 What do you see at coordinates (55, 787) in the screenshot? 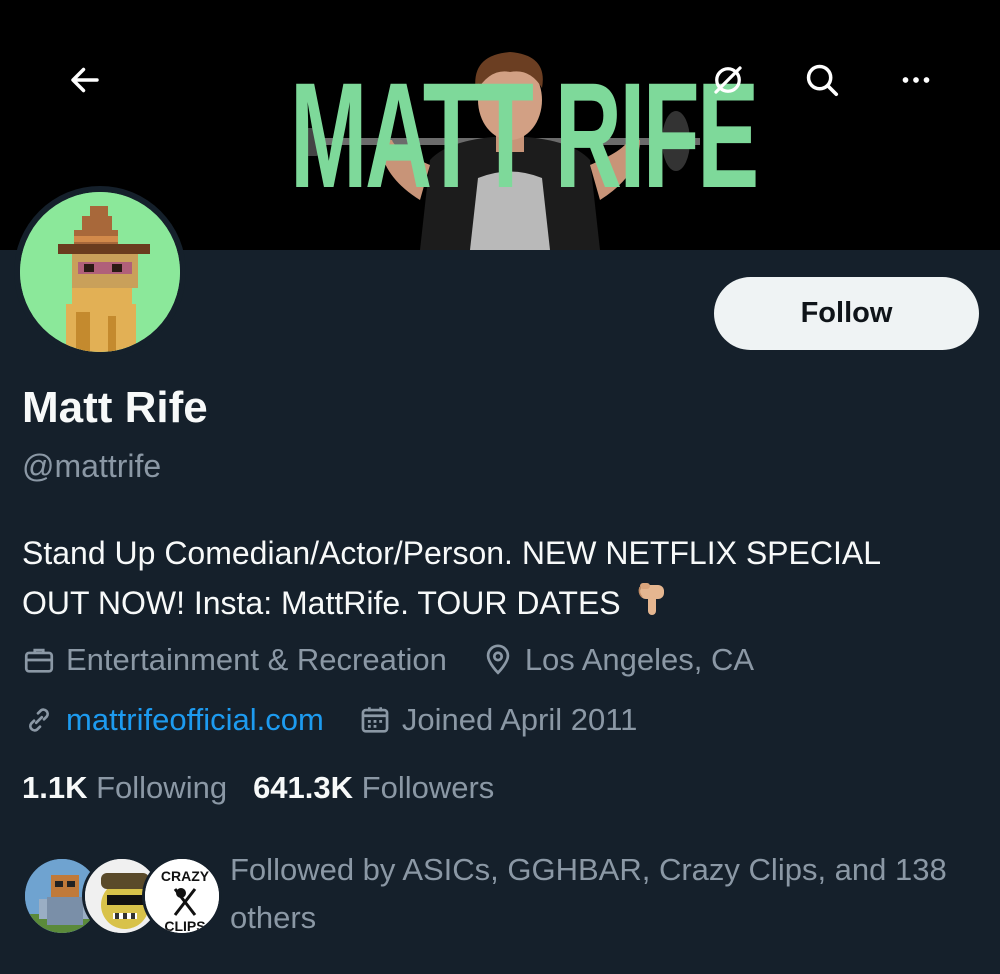
I see `following-count: 1.1K` at bounding box center [55, 787].